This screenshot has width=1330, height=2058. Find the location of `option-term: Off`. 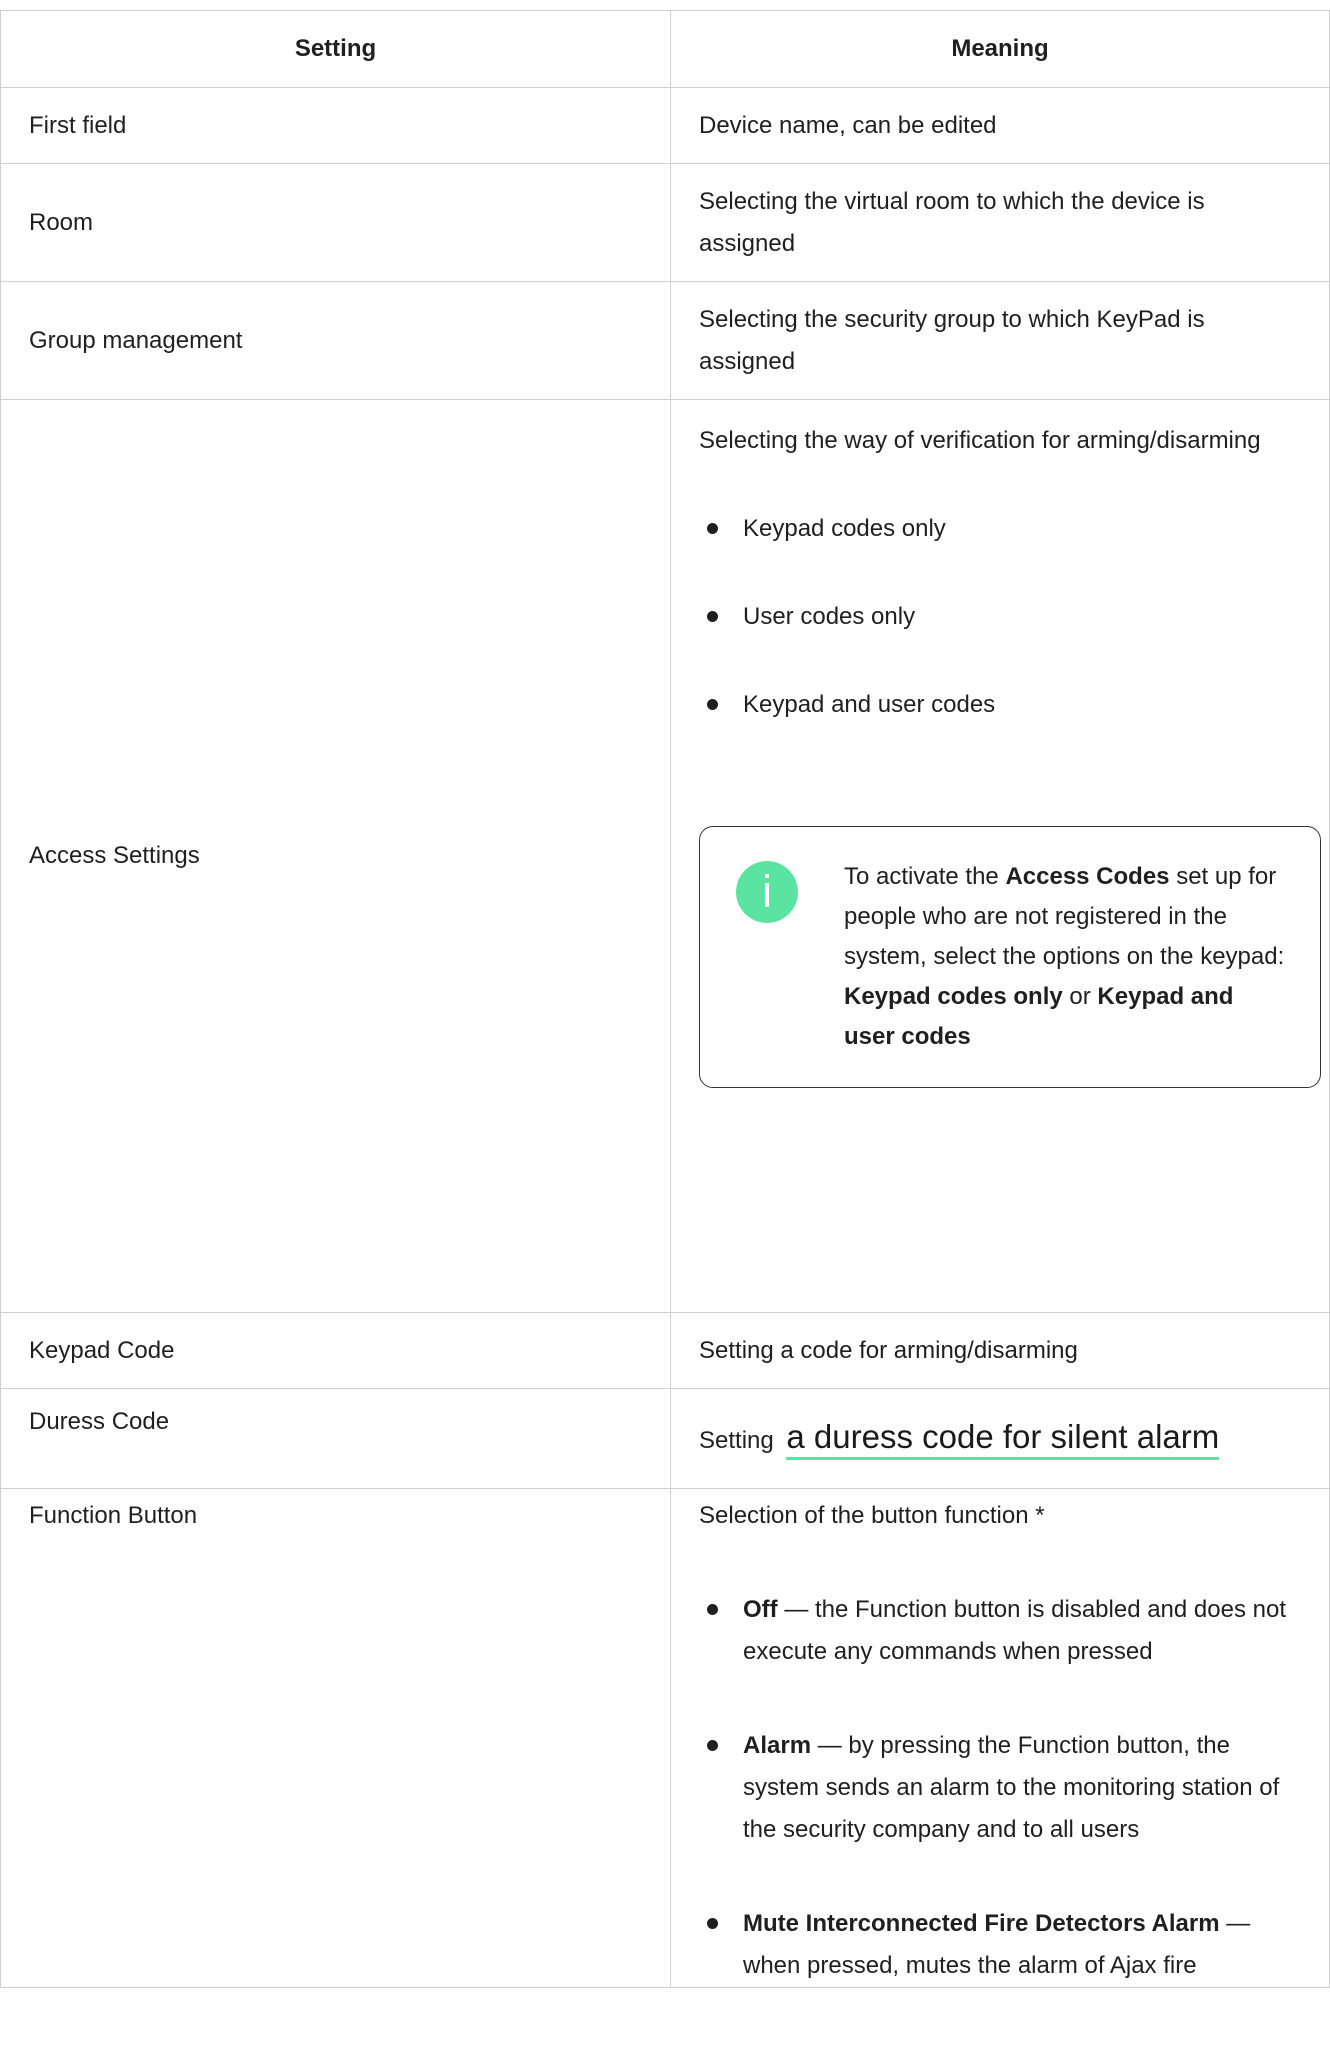

option-term: Off is located at coordinates (760, 1609).